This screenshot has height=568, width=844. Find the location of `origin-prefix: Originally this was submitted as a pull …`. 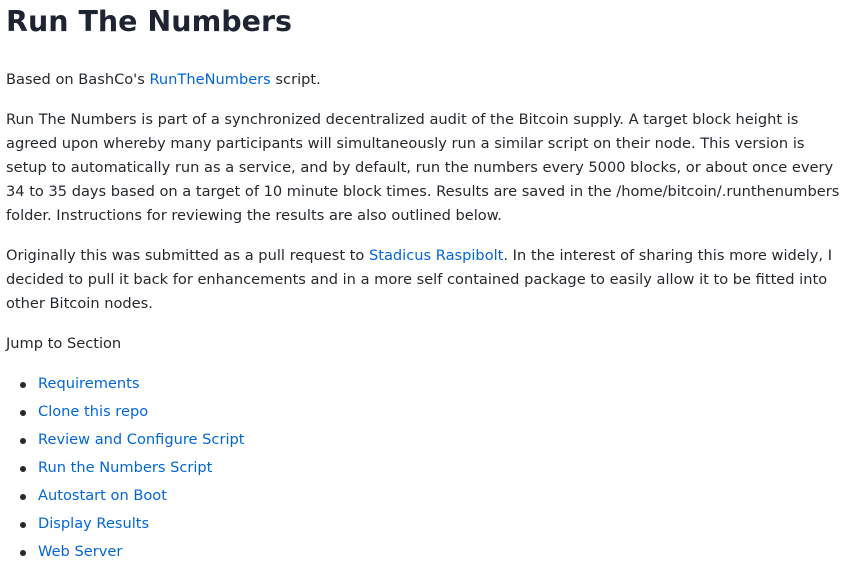

origin-prefix: Originally this was submitted as a pull … is located at coordinates (187, 255).